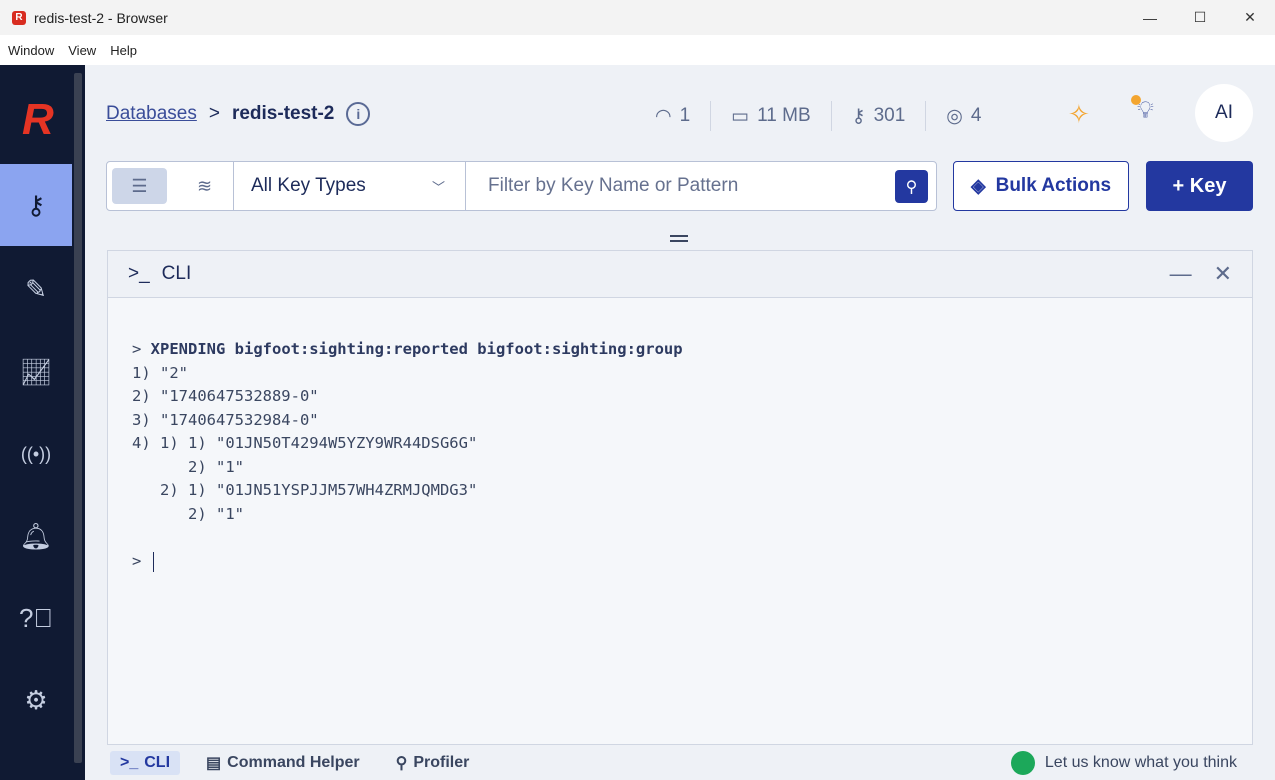 The width and height of the screenshot is (1275, 780). I want to click on close-cli-button: ✕, so click(1223, 274).